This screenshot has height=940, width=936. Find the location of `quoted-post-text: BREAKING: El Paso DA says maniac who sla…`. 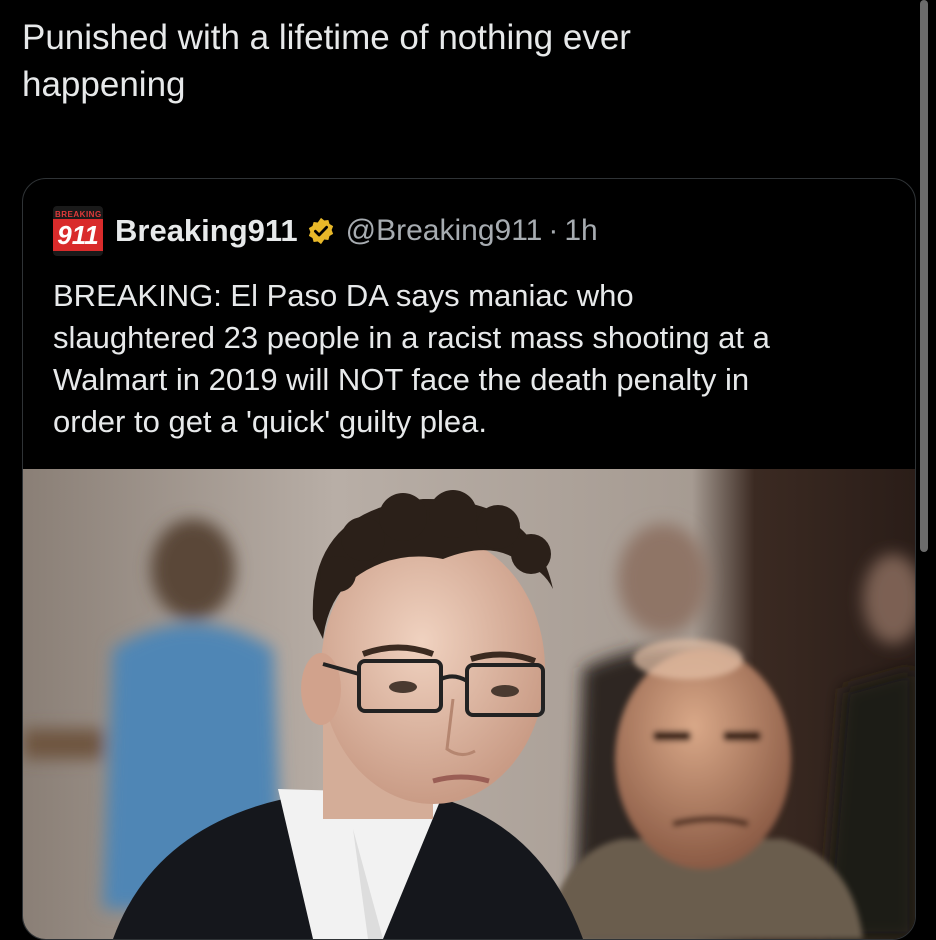

quoted-post-text: BREAKING: El Paso DA says maniac who sla… is located at coordinates (411, 358).